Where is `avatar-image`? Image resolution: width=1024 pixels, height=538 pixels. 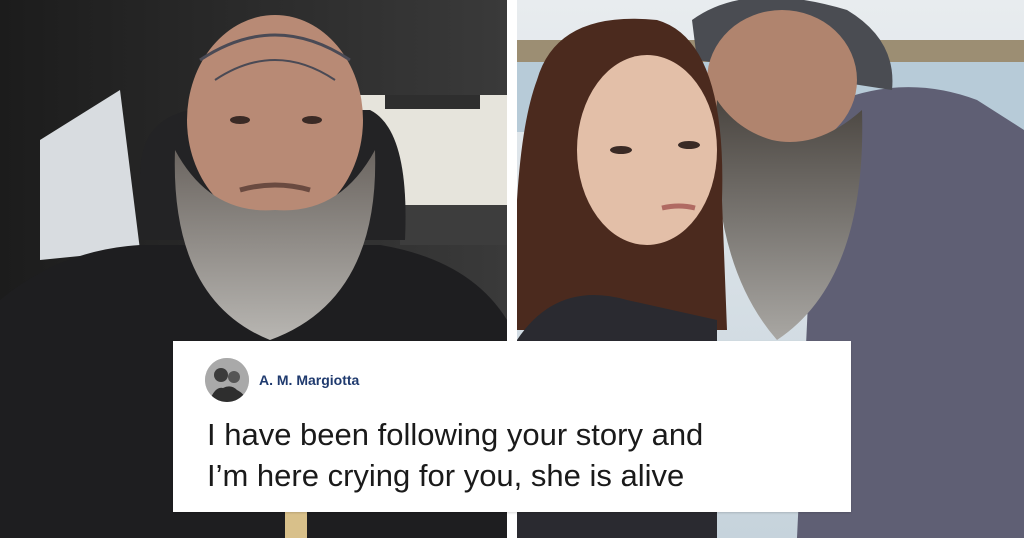
avatar-image is located at coordinates (227, 380).